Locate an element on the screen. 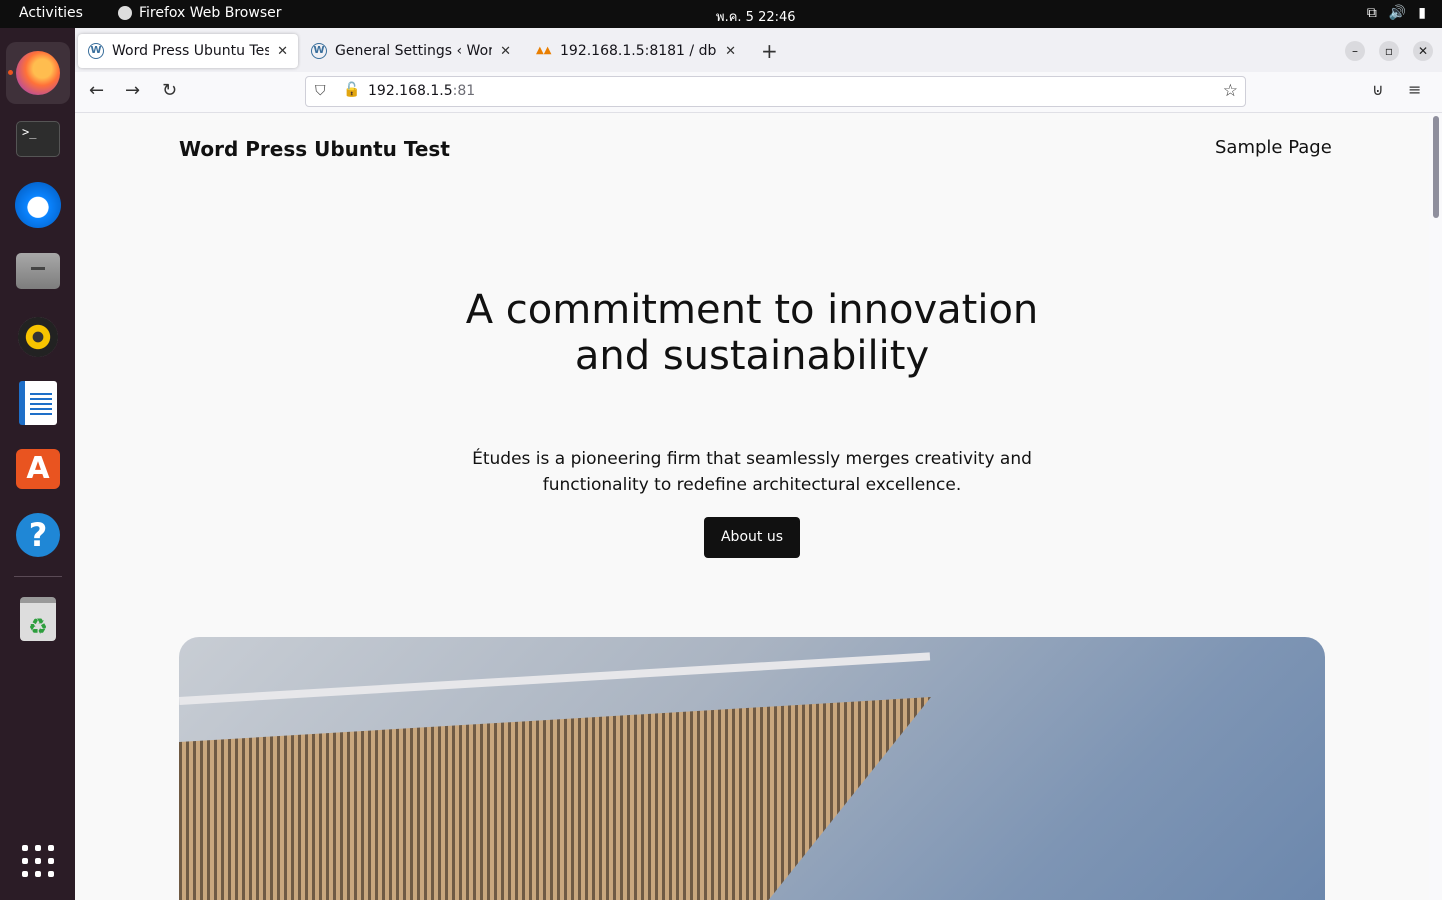 The height and width of the screenshot is (900, 1442). tab-label: 192.168.1.5:8181 / db / ex is located at coordinates (638, 51).